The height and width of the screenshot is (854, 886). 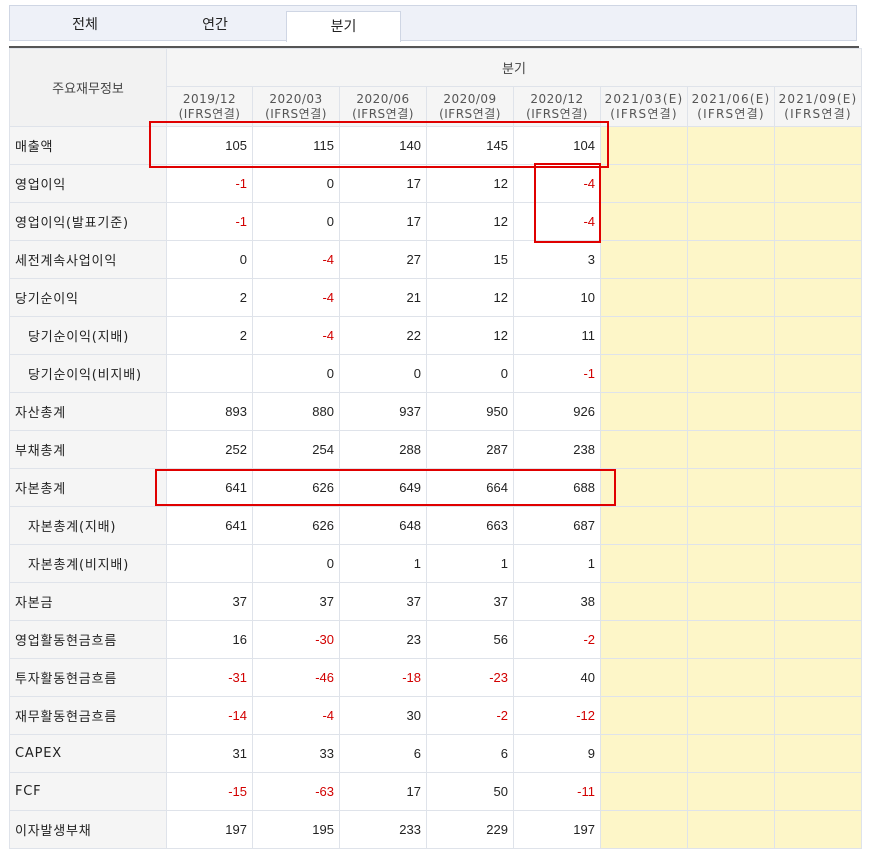 I want to click on value-cell: 195, so click(x=296, y=829).